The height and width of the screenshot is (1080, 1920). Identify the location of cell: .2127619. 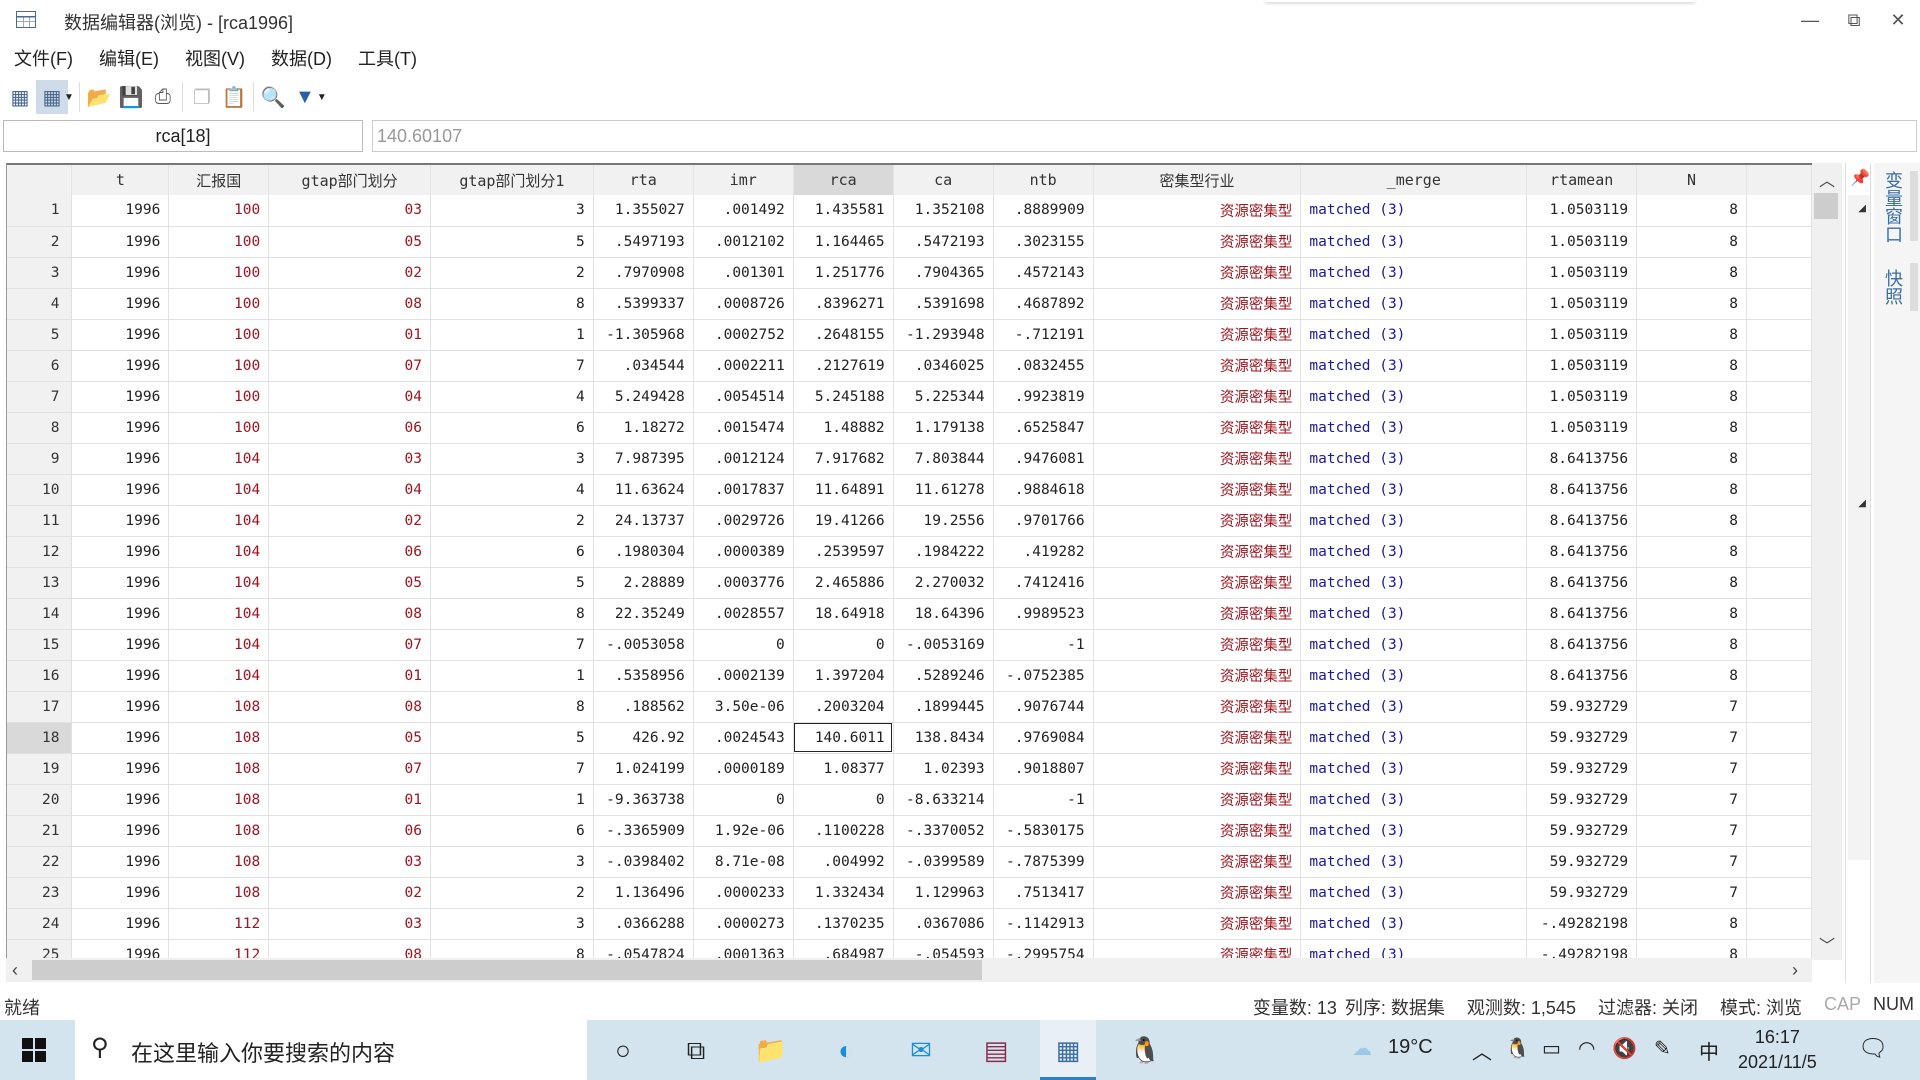
(843, 366).